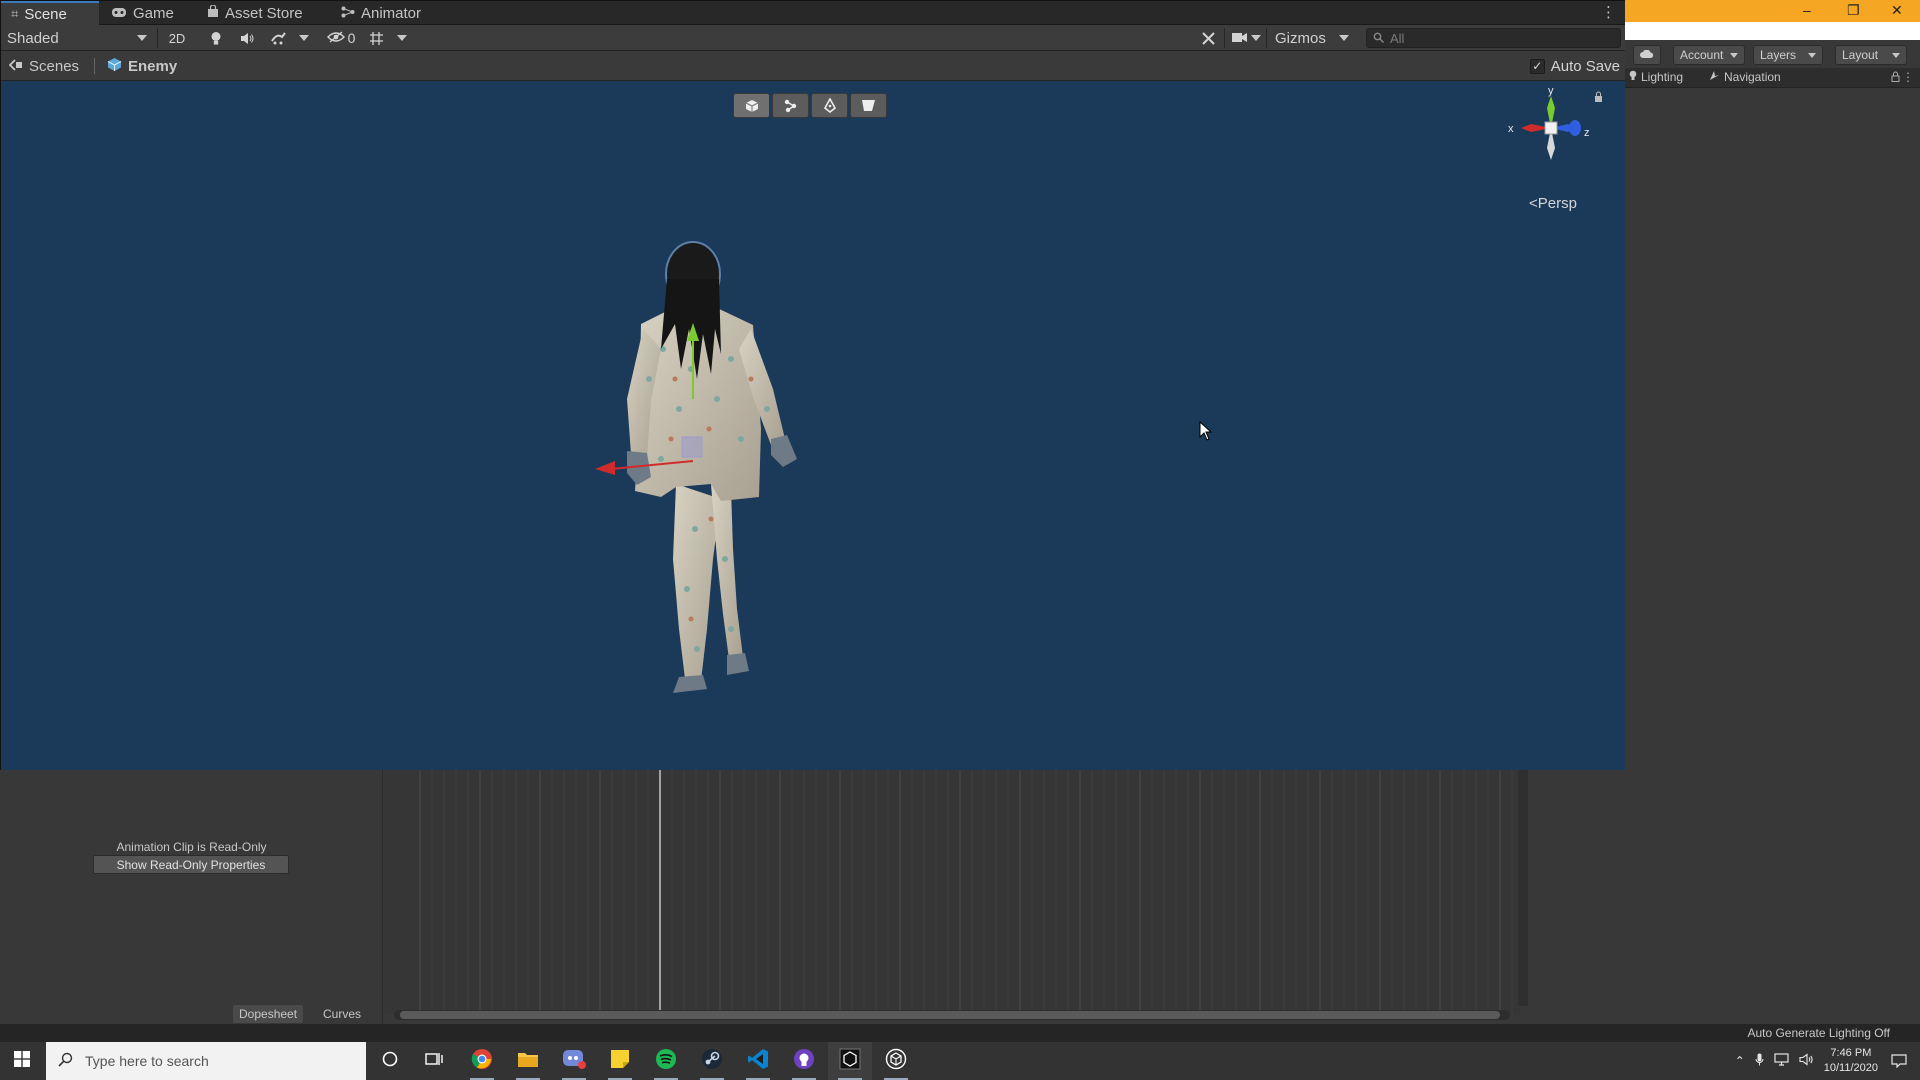 The image size is (1920, 1080). I want to click on volume-icon, so click(1806, 1061).